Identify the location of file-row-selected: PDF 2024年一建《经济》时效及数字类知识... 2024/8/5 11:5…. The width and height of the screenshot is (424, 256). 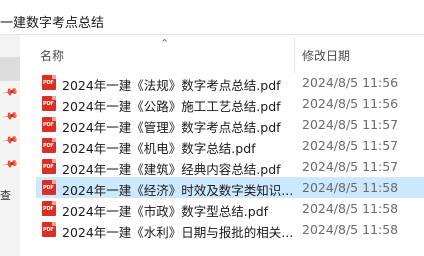
(230, 187).